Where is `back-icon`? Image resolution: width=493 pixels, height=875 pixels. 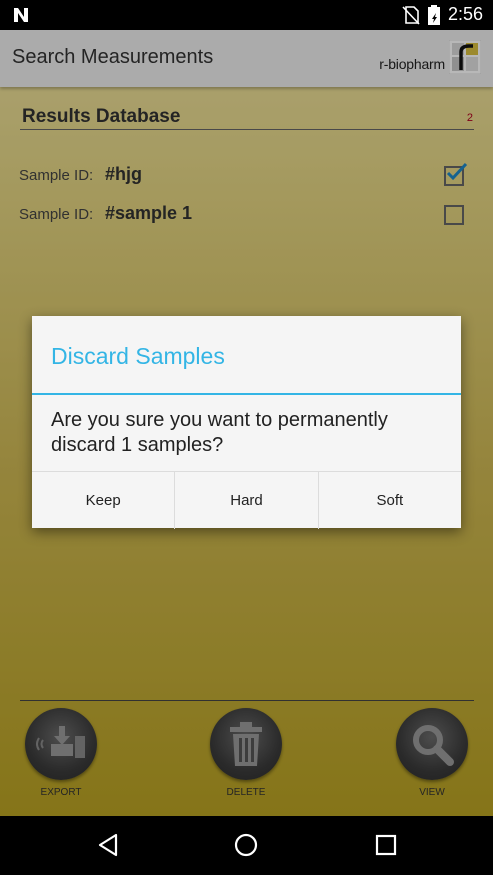 back-icon is located at coordinates (109, 845).